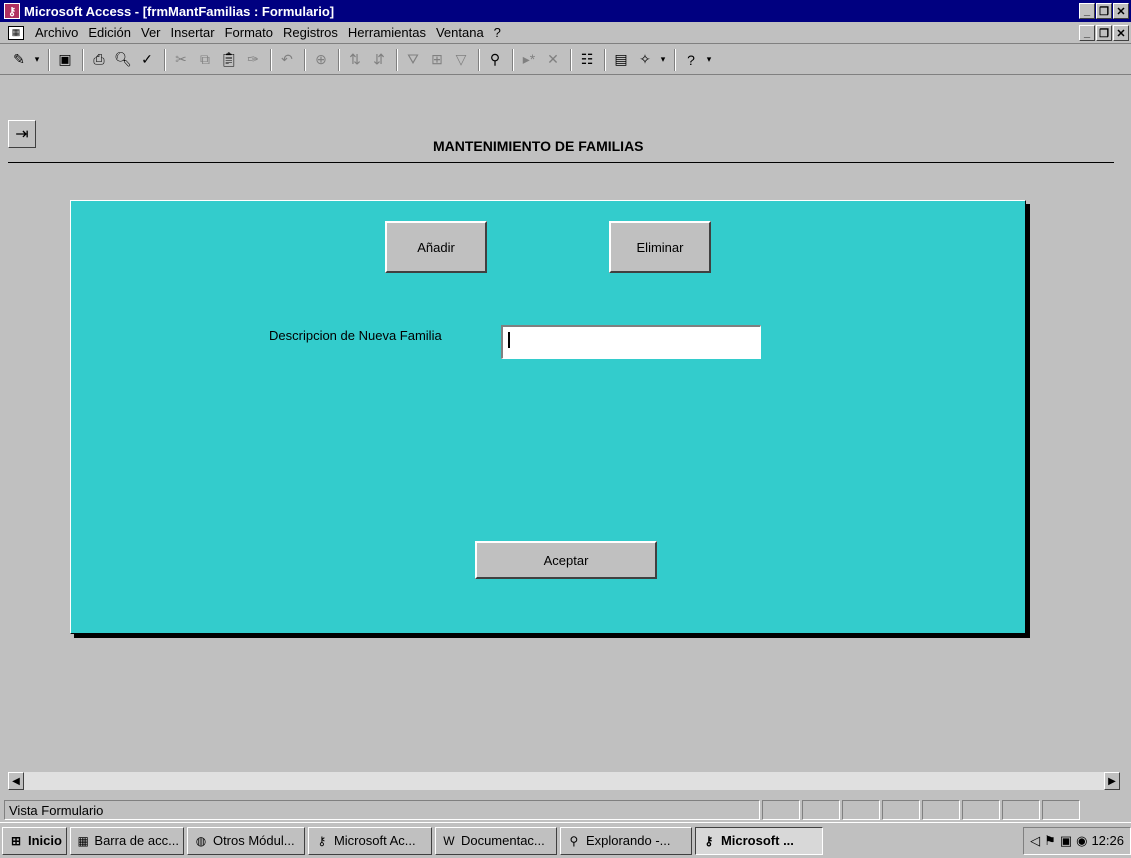 The image size is (1131, 858). I want to click on format-painter-icon: ✑, so click(253, 60).